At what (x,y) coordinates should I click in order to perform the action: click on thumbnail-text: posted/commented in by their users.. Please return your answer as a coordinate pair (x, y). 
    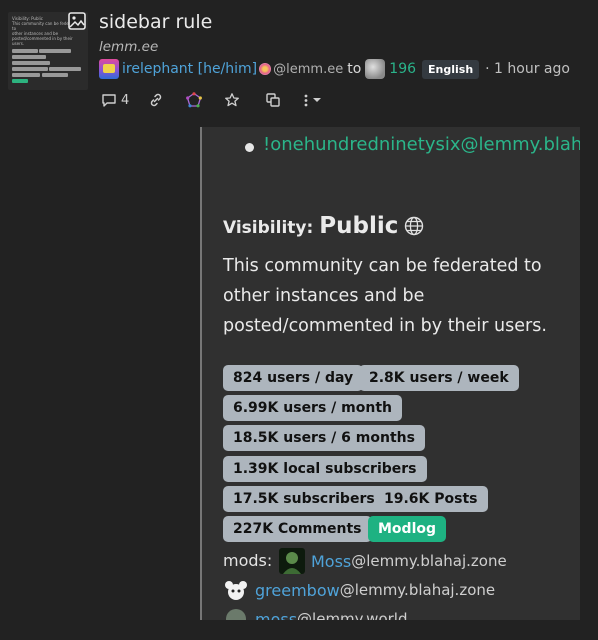
    Looking at the image, I should click on (42, 41).